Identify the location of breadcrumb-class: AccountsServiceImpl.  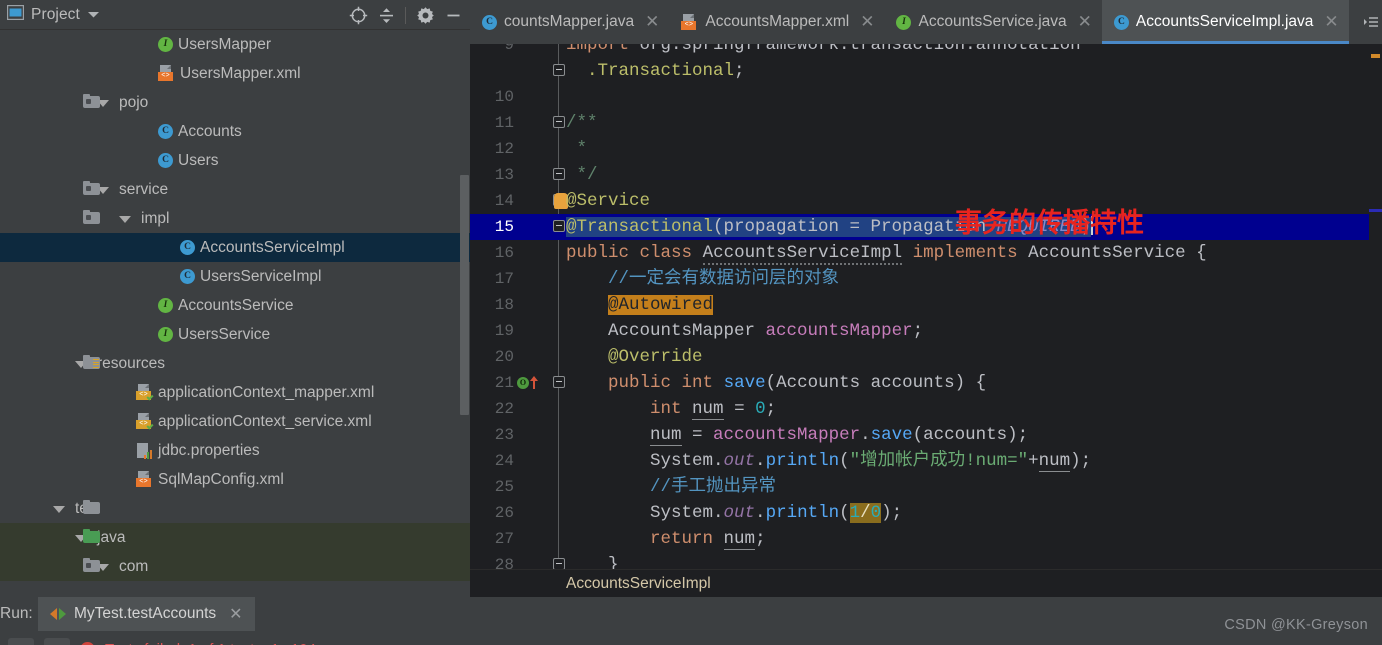
(638, 584).